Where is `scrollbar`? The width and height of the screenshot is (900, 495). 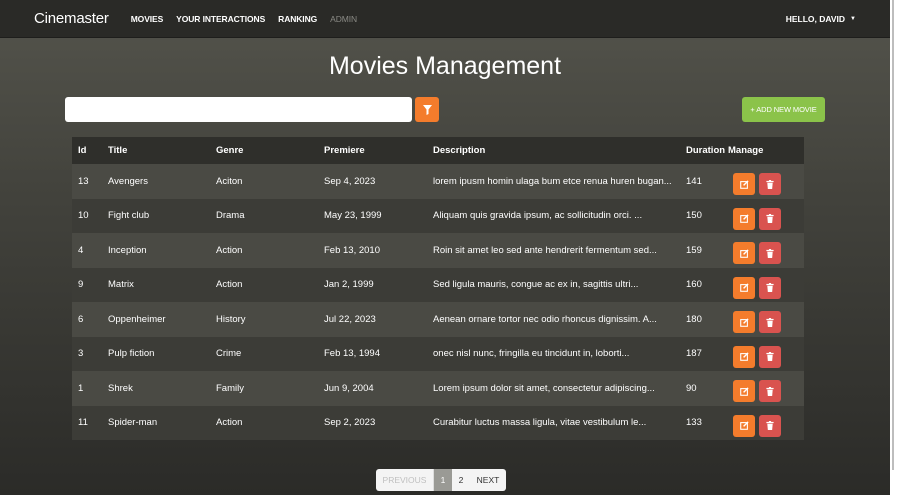
scrollbar is located at coordinates (893, 235).